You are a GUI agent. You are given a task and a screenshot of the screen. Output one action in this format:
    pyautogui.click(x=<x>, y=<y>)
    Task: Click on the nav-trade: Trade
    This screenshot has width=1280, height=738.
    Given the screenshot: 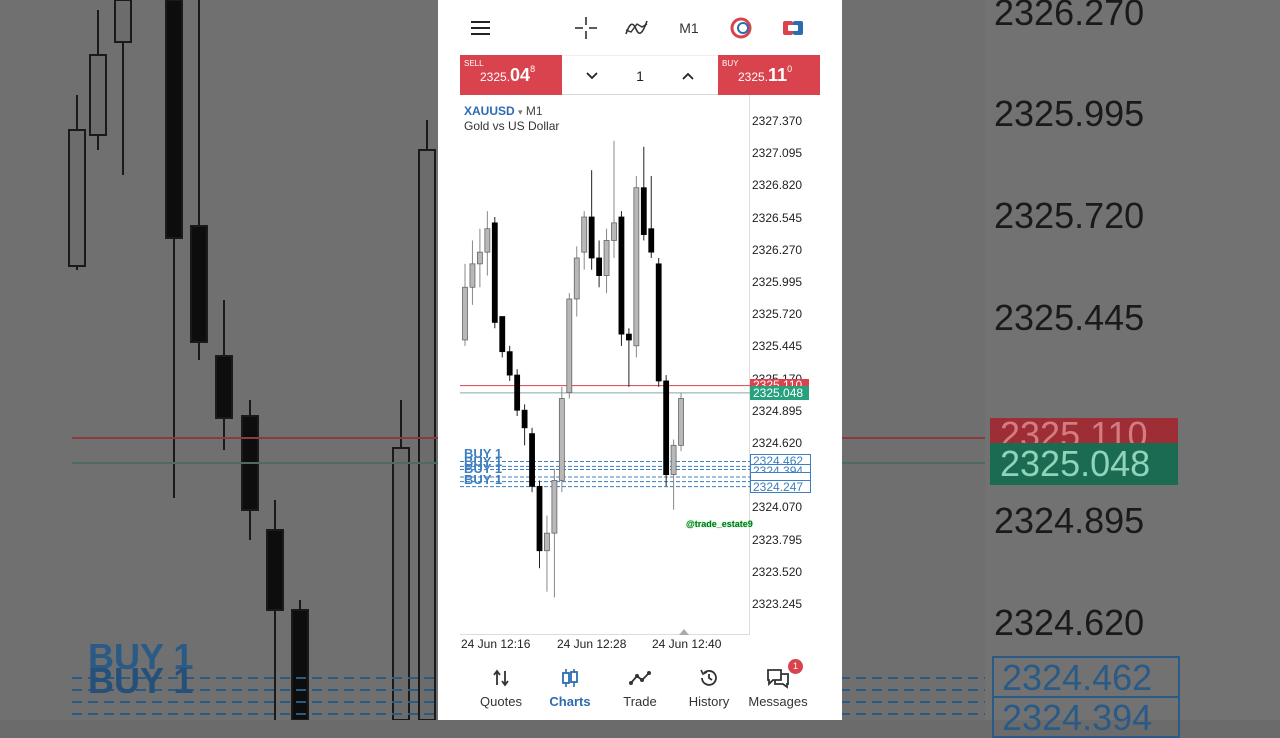 What is the action you would take?
    pyautogui.click(x=640, y=688)
    